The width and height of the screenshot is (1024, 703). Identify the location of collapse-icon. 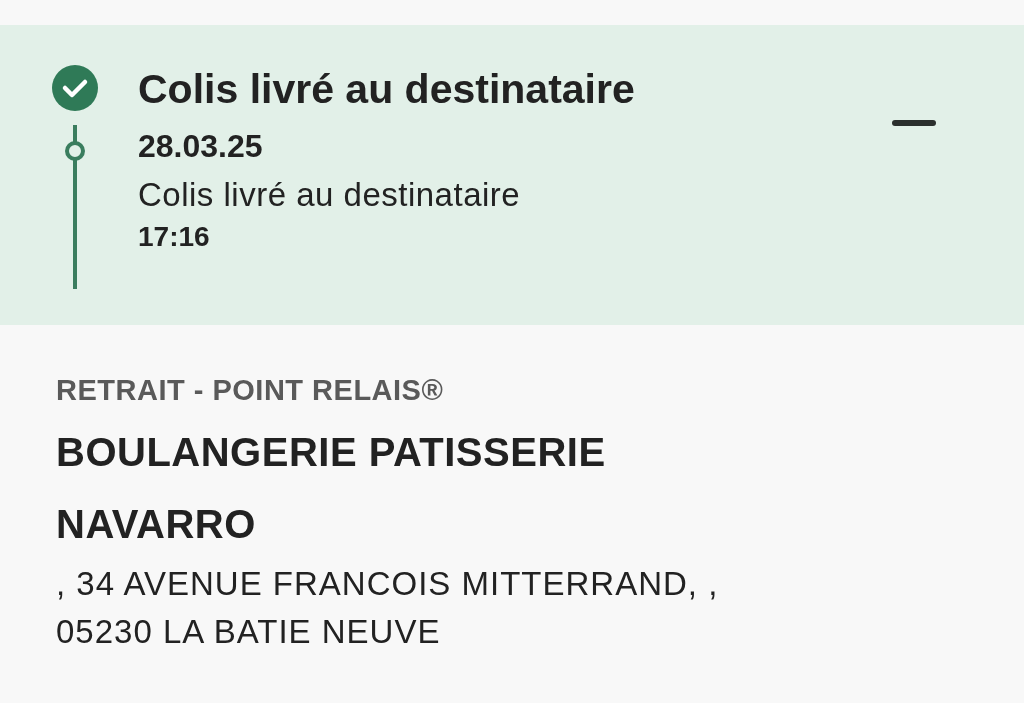
(914, 123).